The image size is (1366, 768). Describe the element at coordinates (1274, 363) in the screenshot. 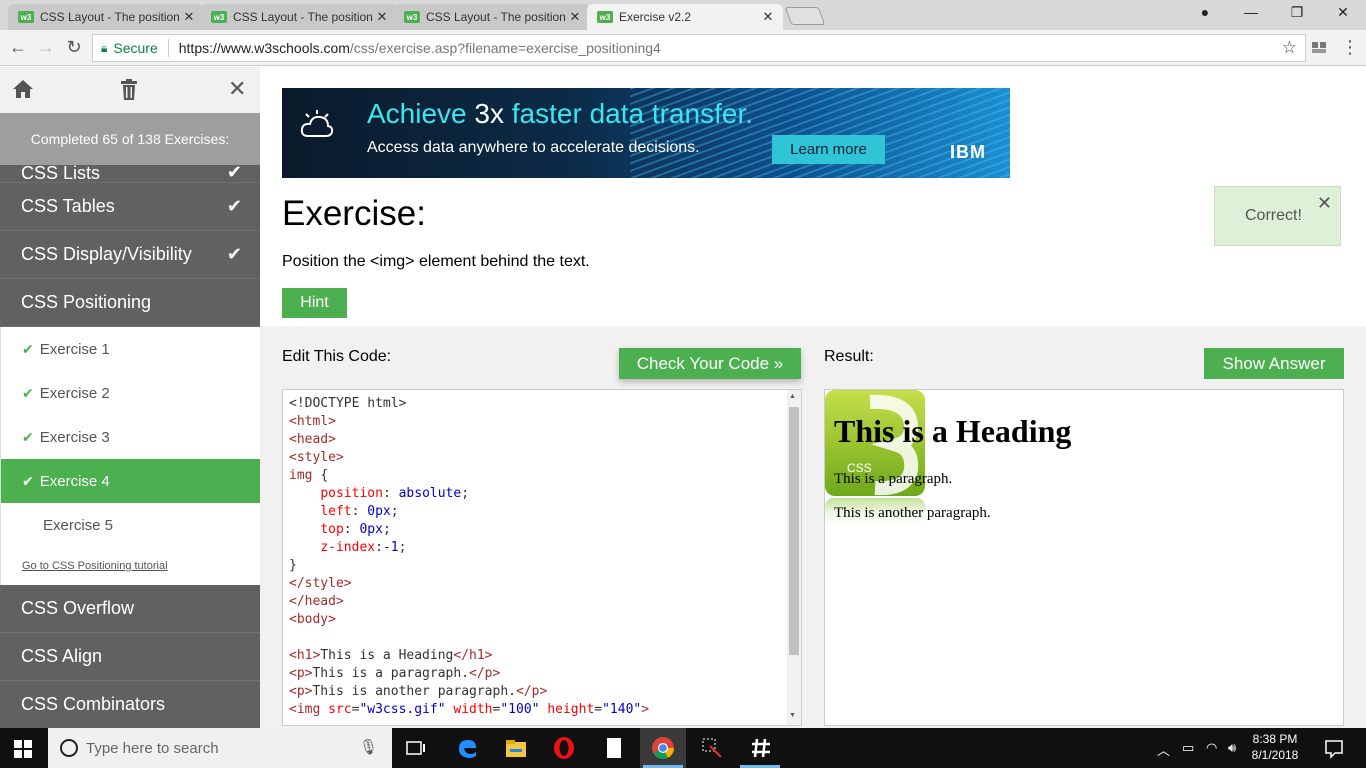

I see `show-answer-button: Show Answer` at that location.